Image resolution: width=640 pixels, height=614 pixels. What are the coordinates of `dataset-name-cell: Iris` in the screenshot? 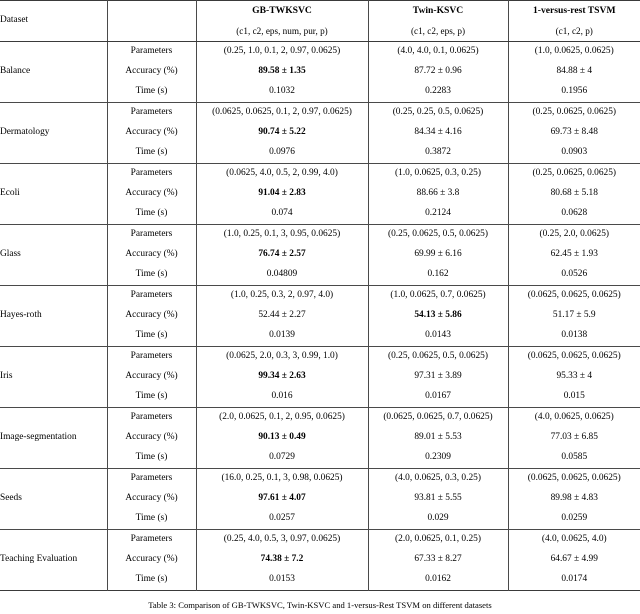 It's located at (54, 377).